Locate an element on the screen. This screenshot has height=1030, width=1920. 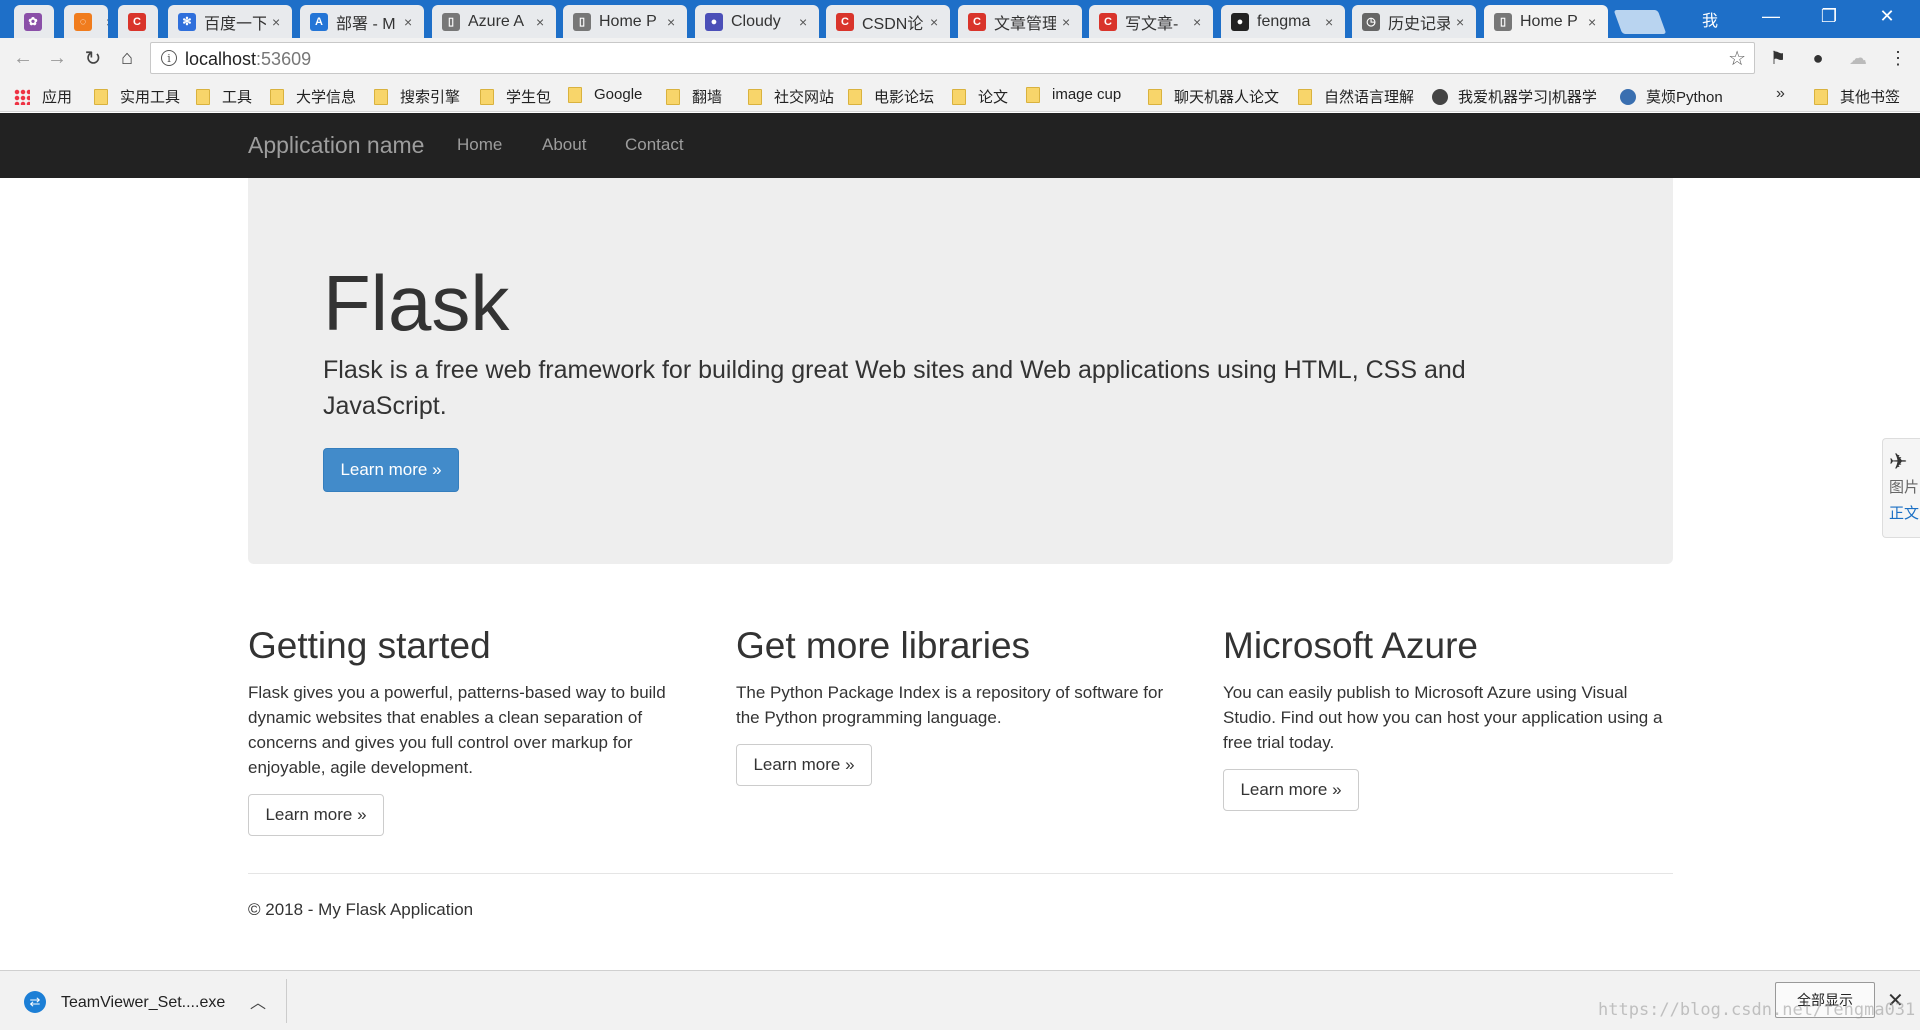
csdn-icon: C is located at coordinates (1108, 21).